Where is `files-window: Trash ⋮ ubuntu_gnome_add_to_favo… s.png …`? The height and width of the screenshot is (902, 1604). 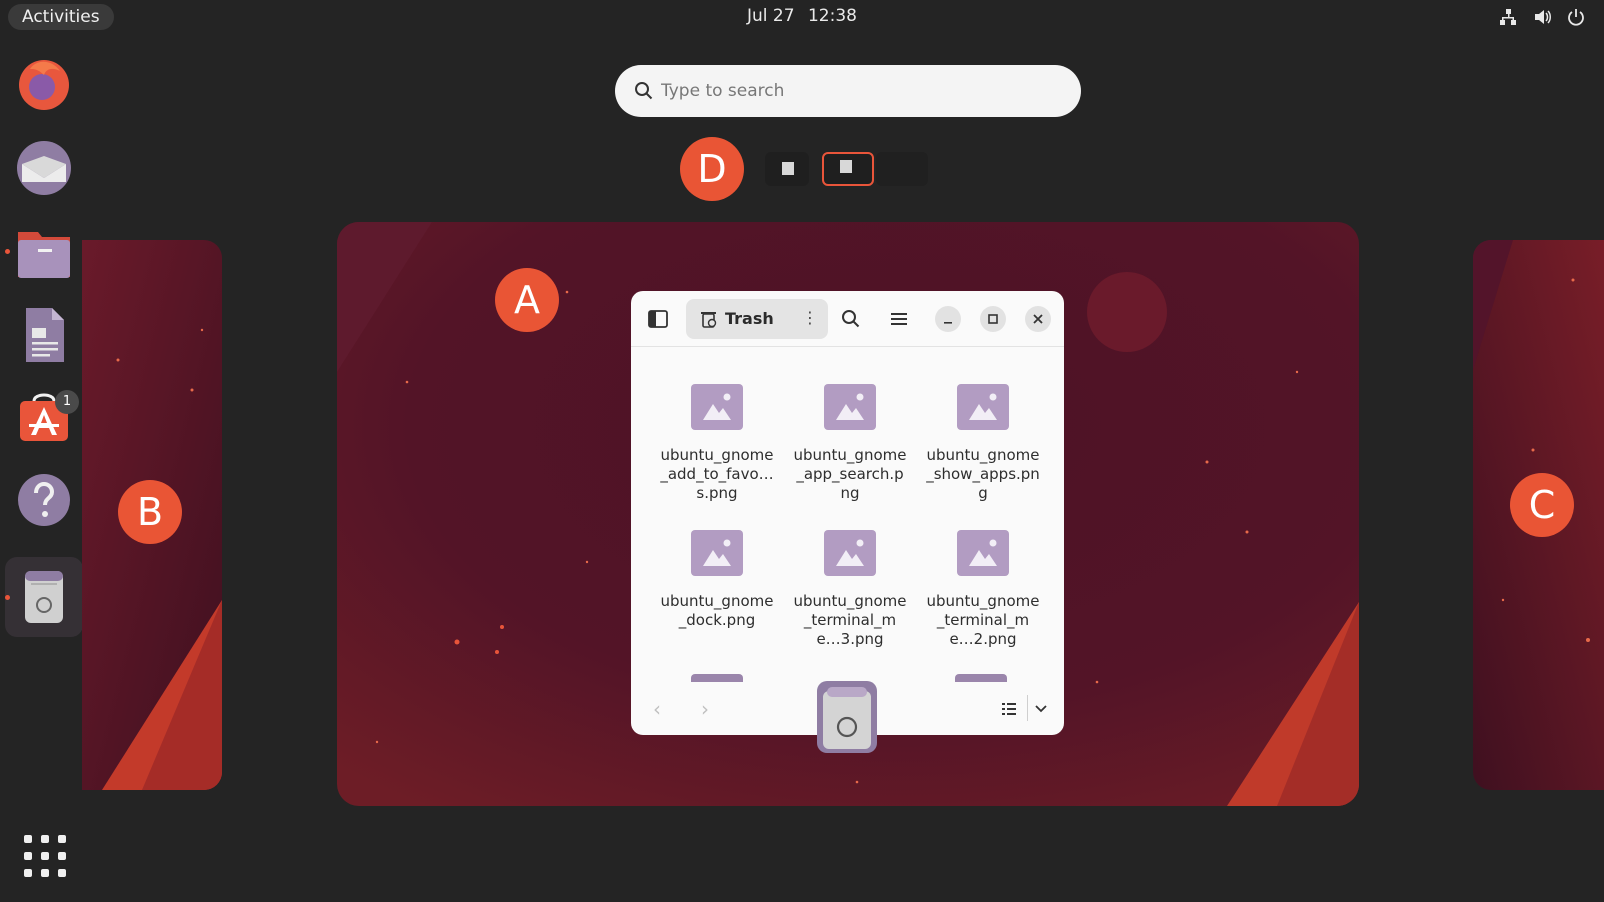 files-window: Trash ⋮ ubuntu_gnome_add_to_favo… s.png … is located at coordinates (847, 513).